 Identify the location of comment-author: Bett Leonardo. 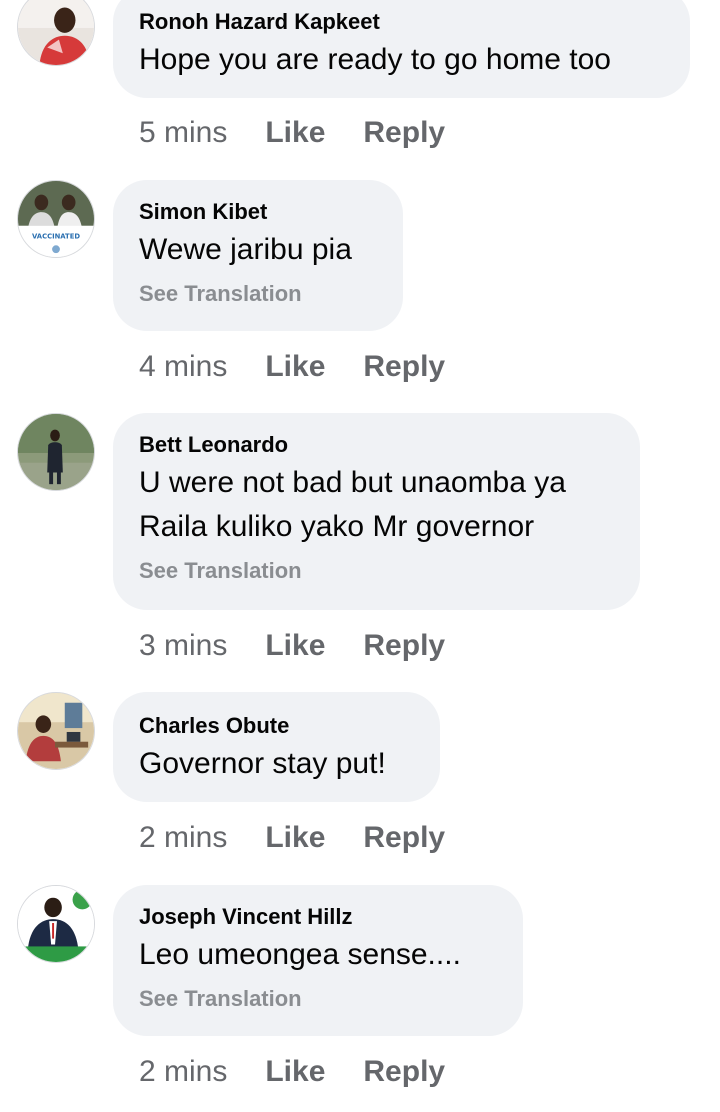
(376, 445).